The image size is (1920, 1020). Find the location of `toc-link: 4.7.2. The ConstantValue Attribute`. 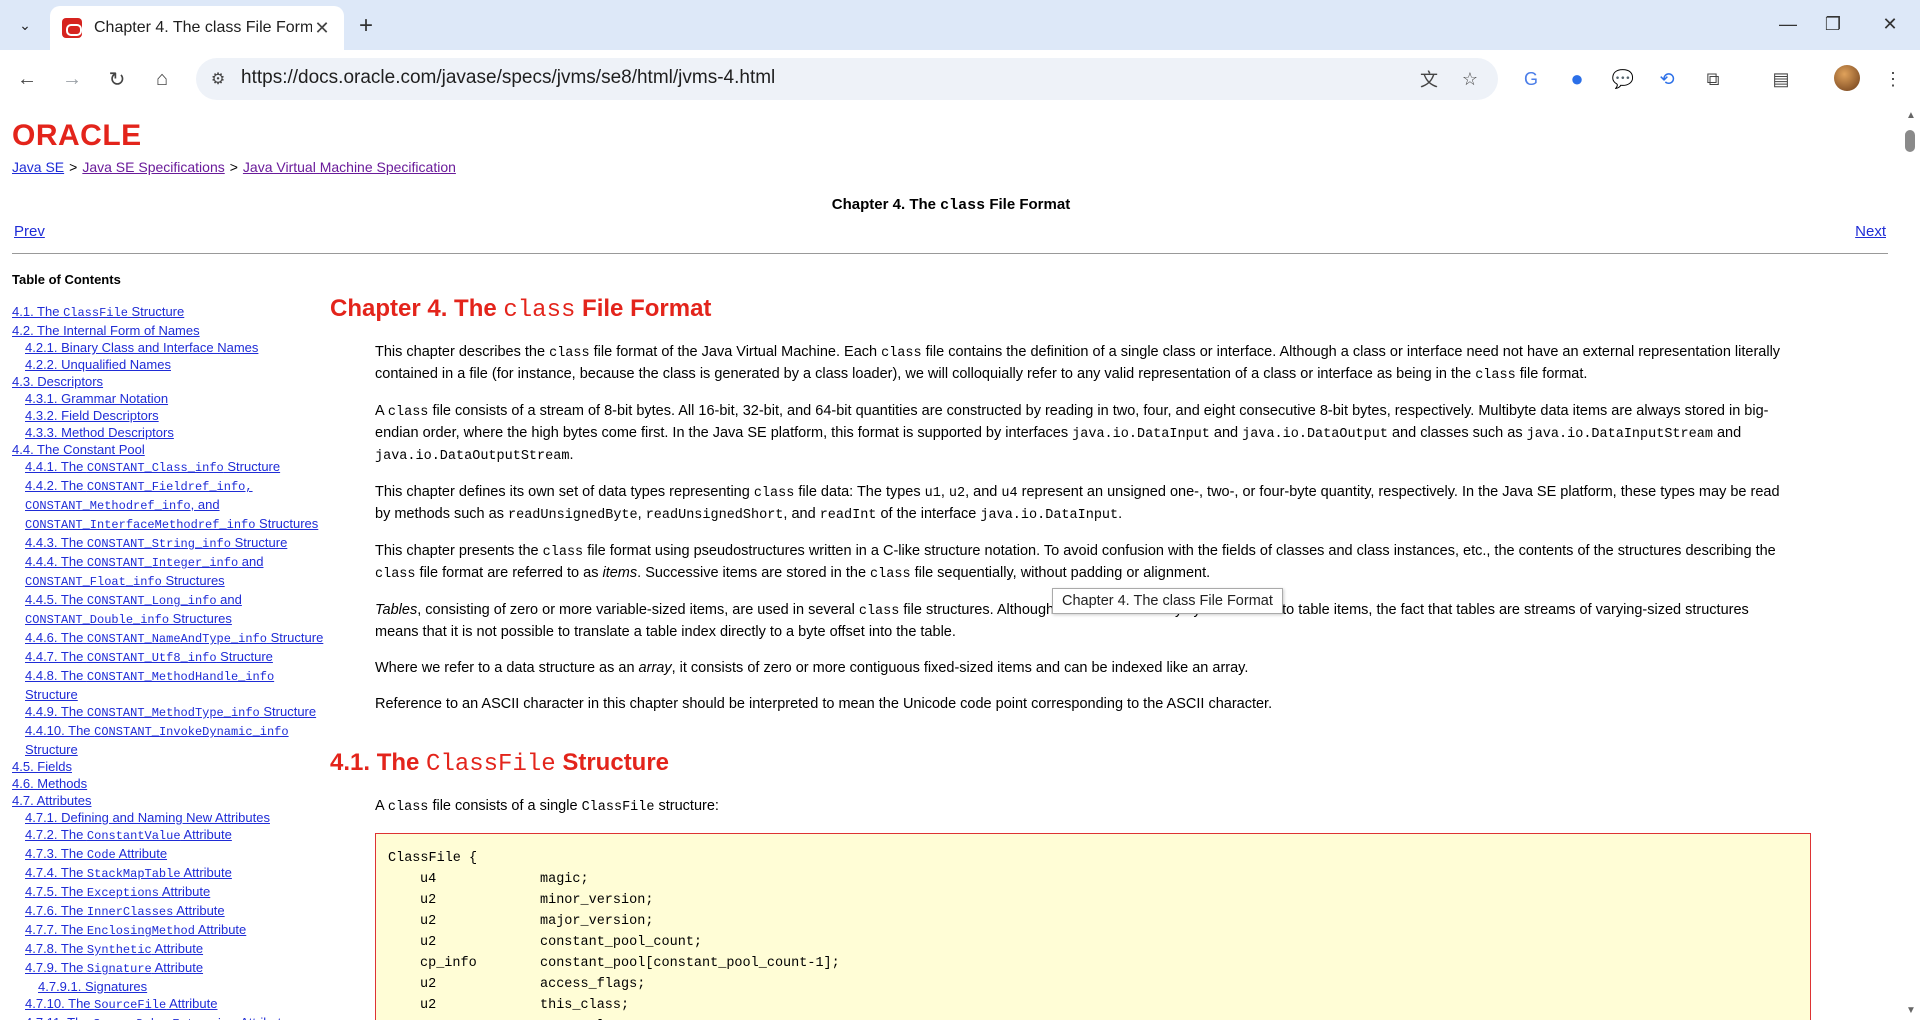

toc-link: 4.7.2. The ConstantValue Attribute is located at coordinates (172, 835).